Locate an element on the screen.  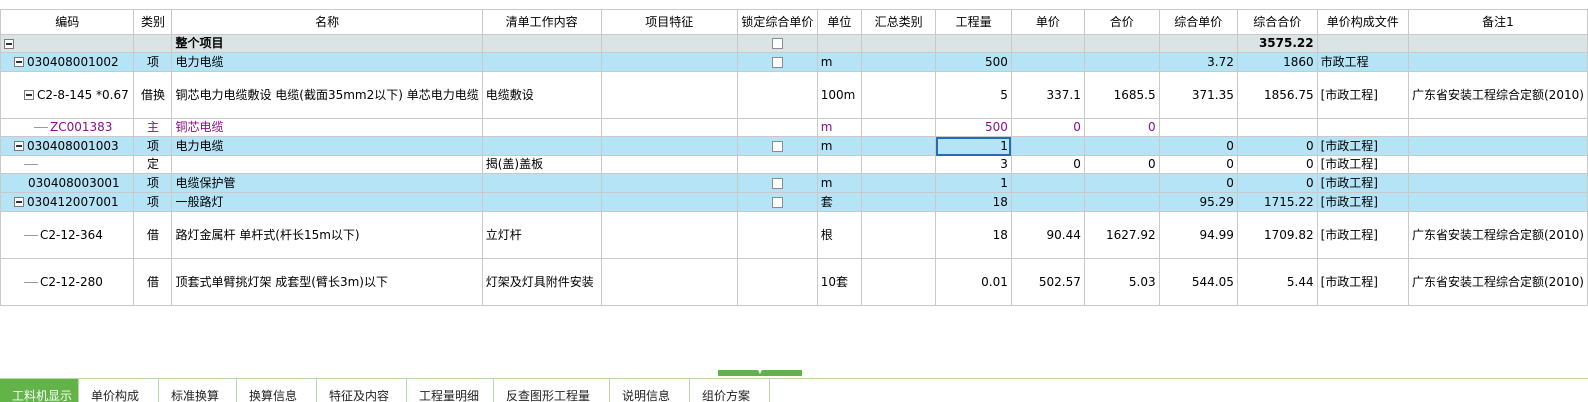
composite-total-cell: 3575.22 is located at coordinates (1277, 43).